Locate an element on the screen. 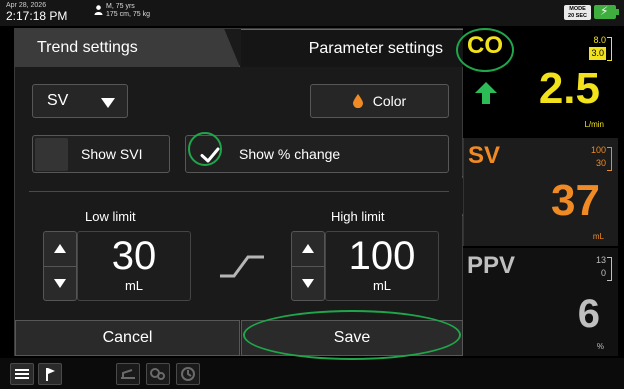 The height and width of the screenshot is (389, 624). ppv-name: PPV is located at coordinates (491, 265).